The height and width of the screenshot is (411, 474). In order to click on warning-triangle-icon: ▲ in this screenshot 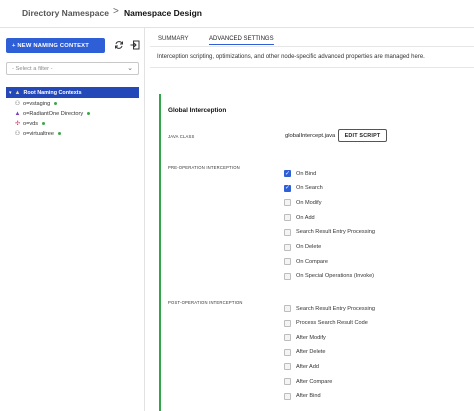, I will do `click(17, 92)`.